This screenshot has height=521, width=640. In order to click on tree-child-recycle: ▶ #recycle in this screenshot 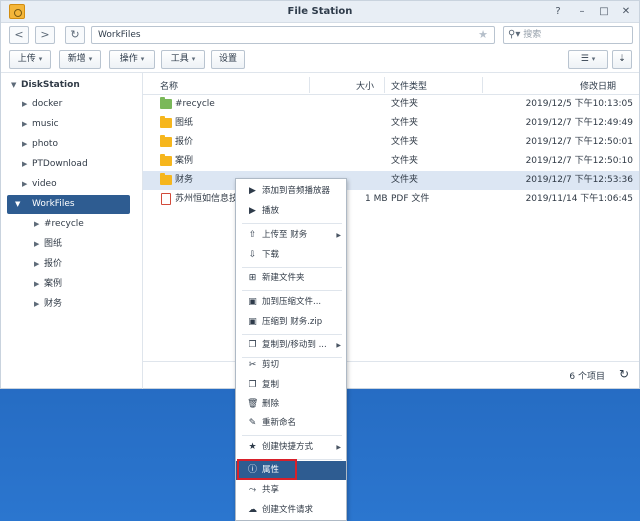, I will do `click(71, 224)`.